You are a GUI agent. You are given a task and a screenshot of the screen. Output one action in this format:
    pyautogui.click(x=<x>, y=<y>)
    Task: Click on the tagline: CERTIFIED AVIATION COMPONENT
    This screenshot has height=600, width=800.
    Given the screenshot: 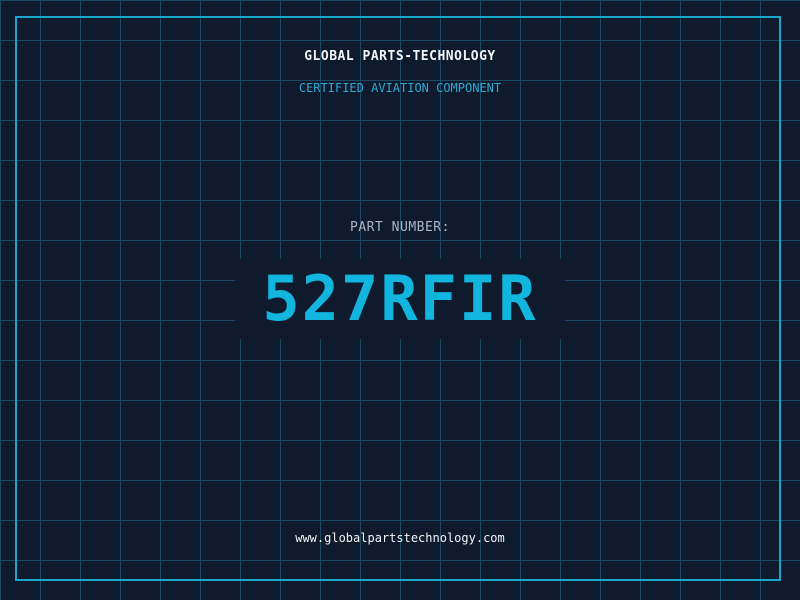 What is the action you would take?
    pyautogui.click(x=400, y=88)
    